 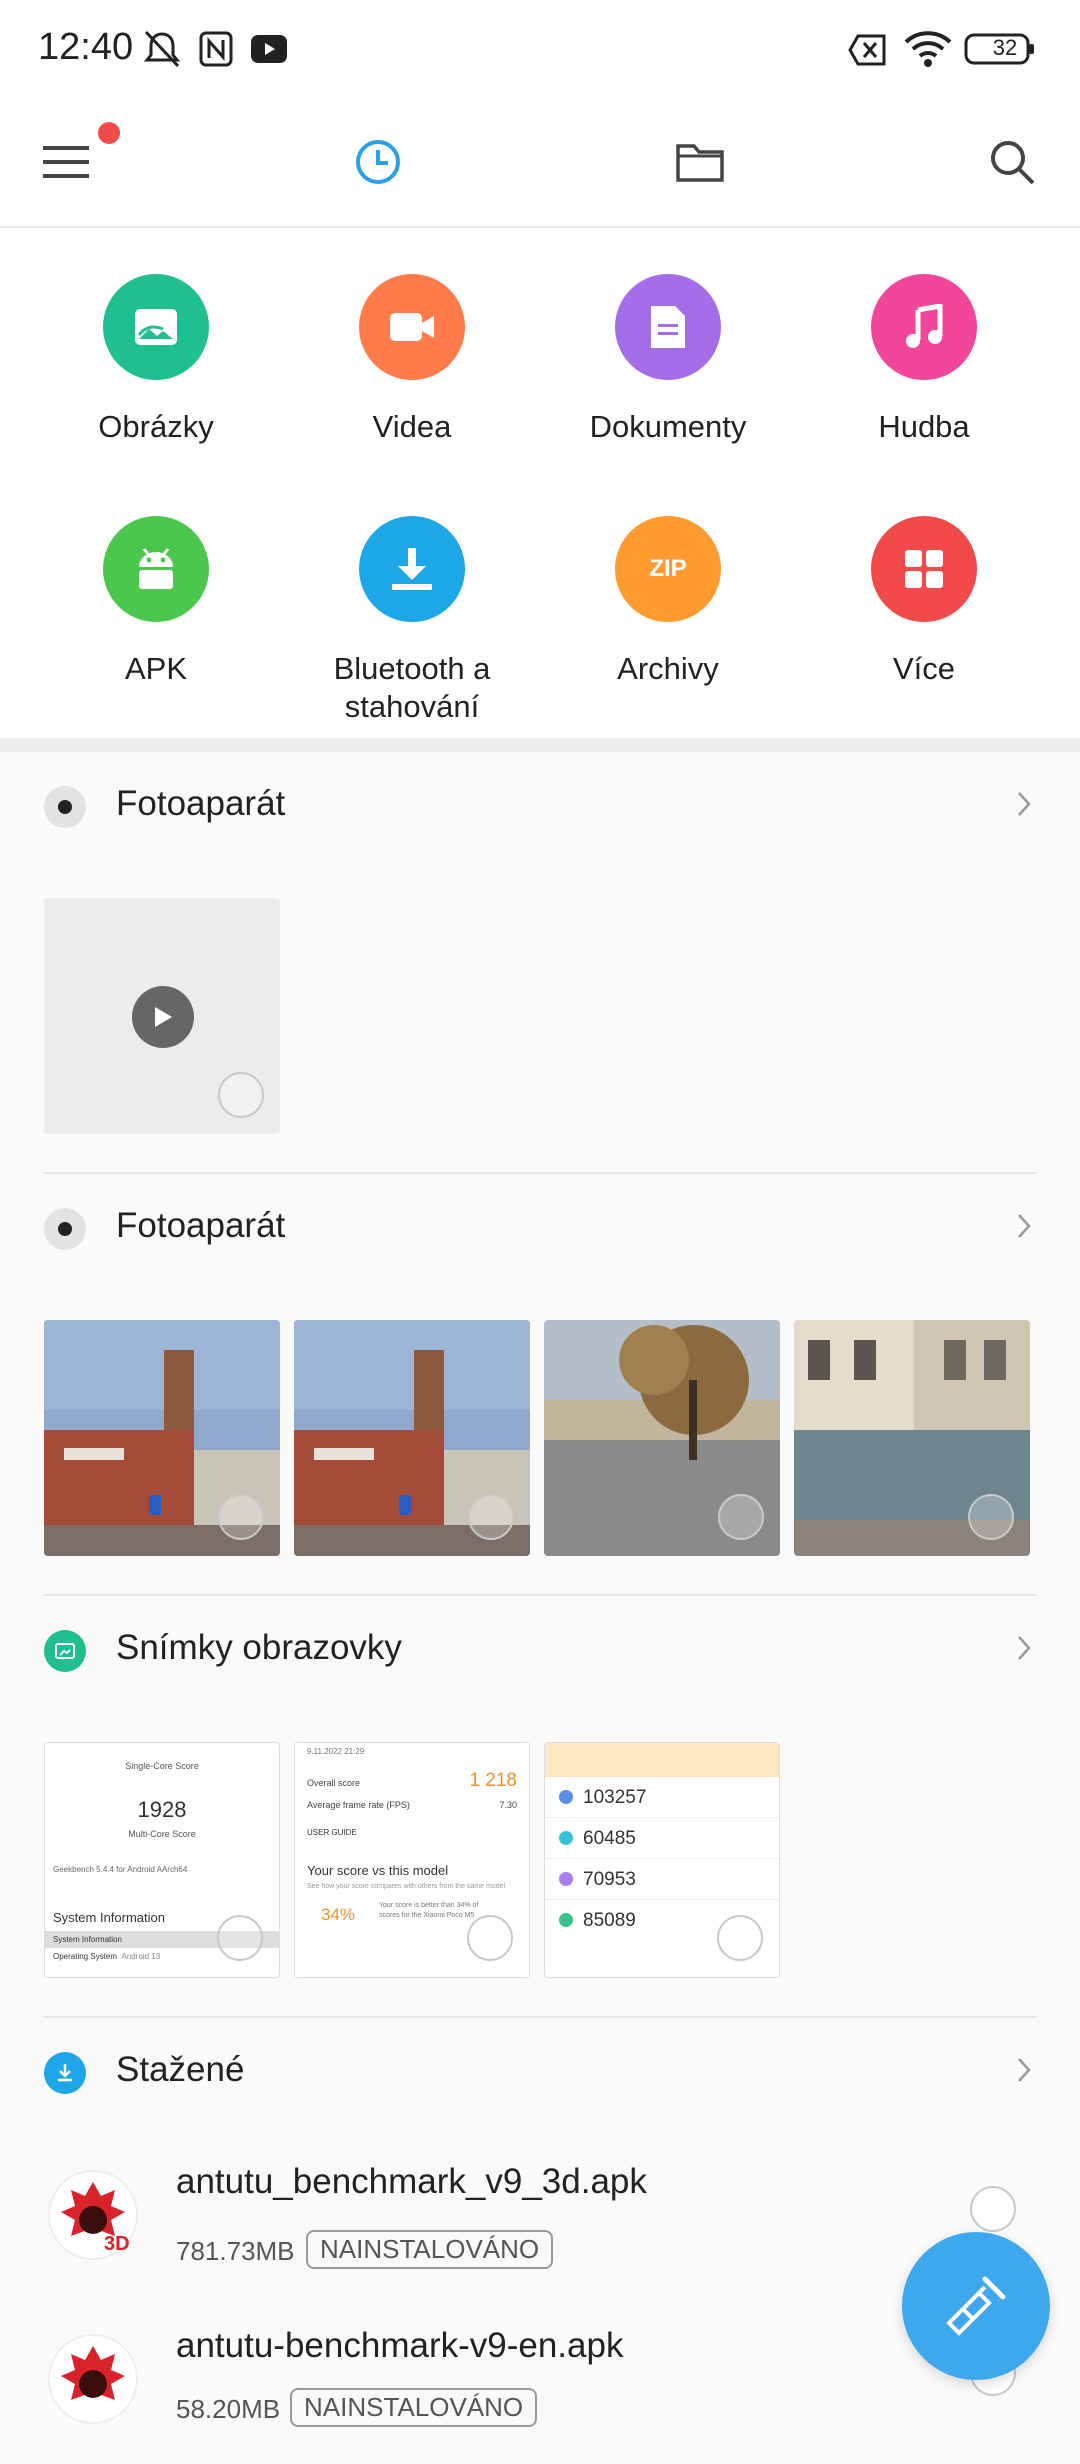 I want to click on folders-tab, so click(x=700, y=162).